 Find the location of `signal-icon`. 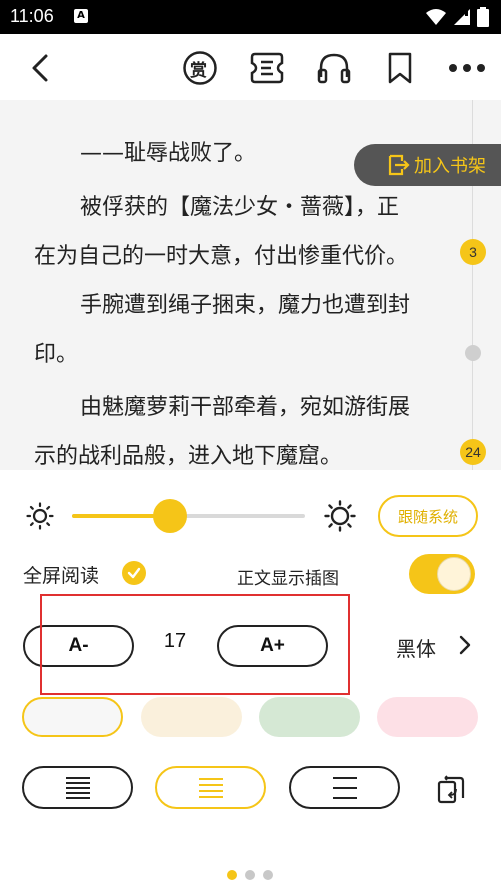

signal-icon is located at coordinates (462, 17).